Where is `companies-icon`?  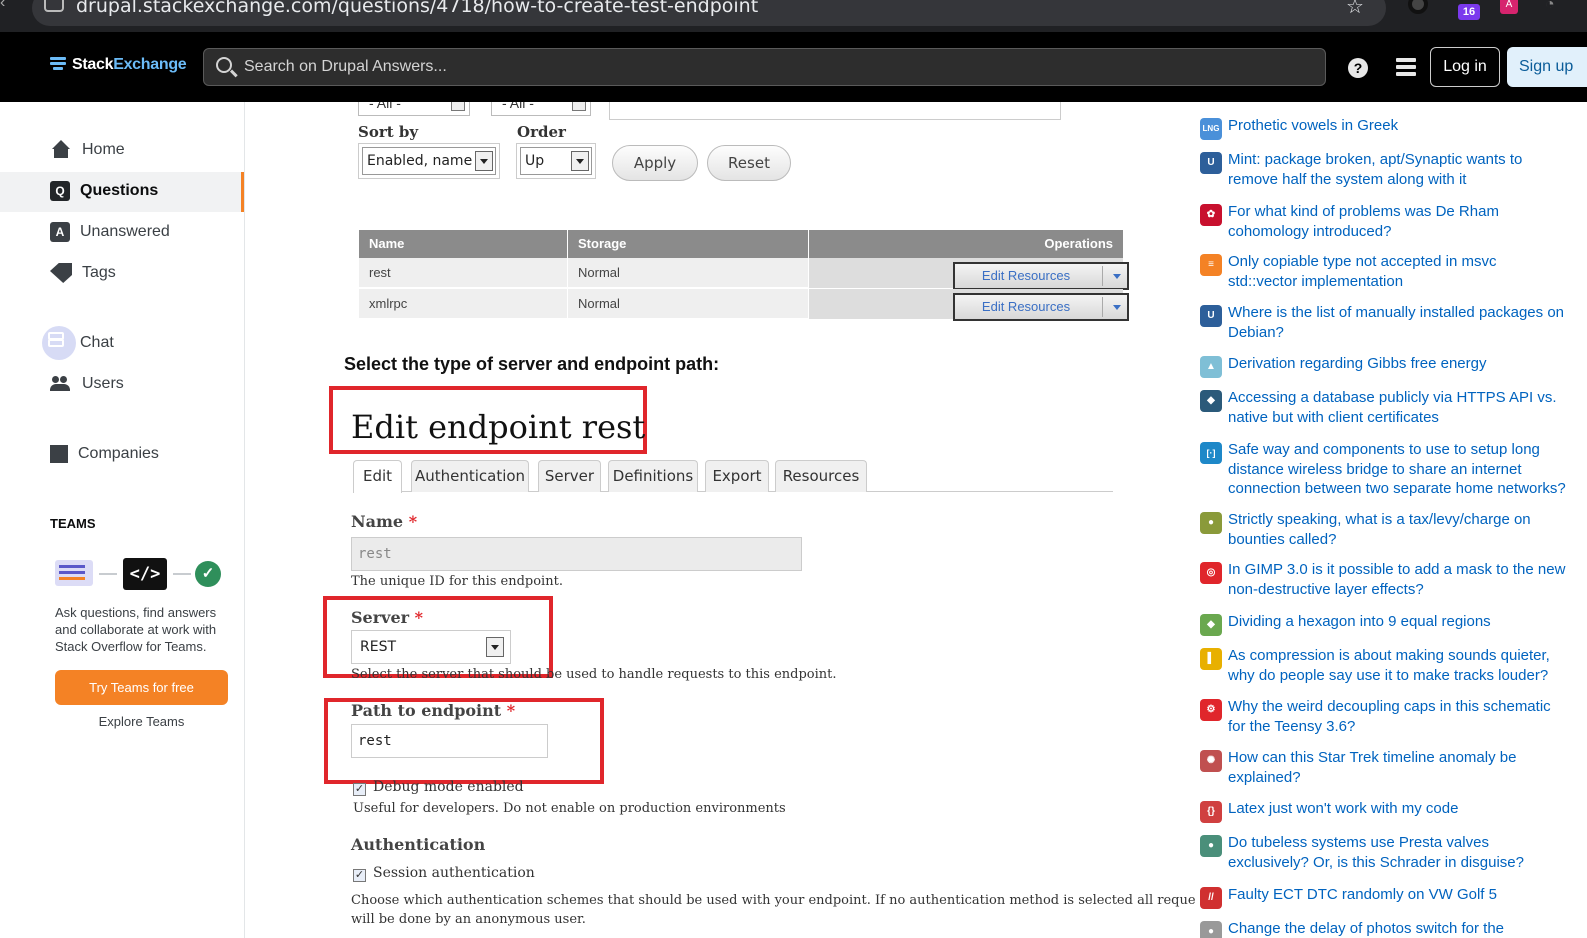 companies-icon is located at coordinates (59, 454).